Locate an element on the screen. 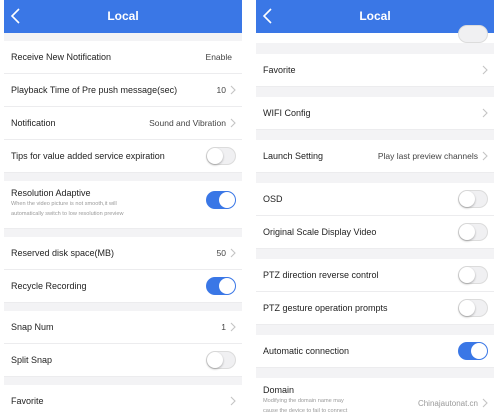 Image resolution: width=494 pixels, height=417 pixels. auto-connection-row: Automatic connection is located at coordinates (375, 351).